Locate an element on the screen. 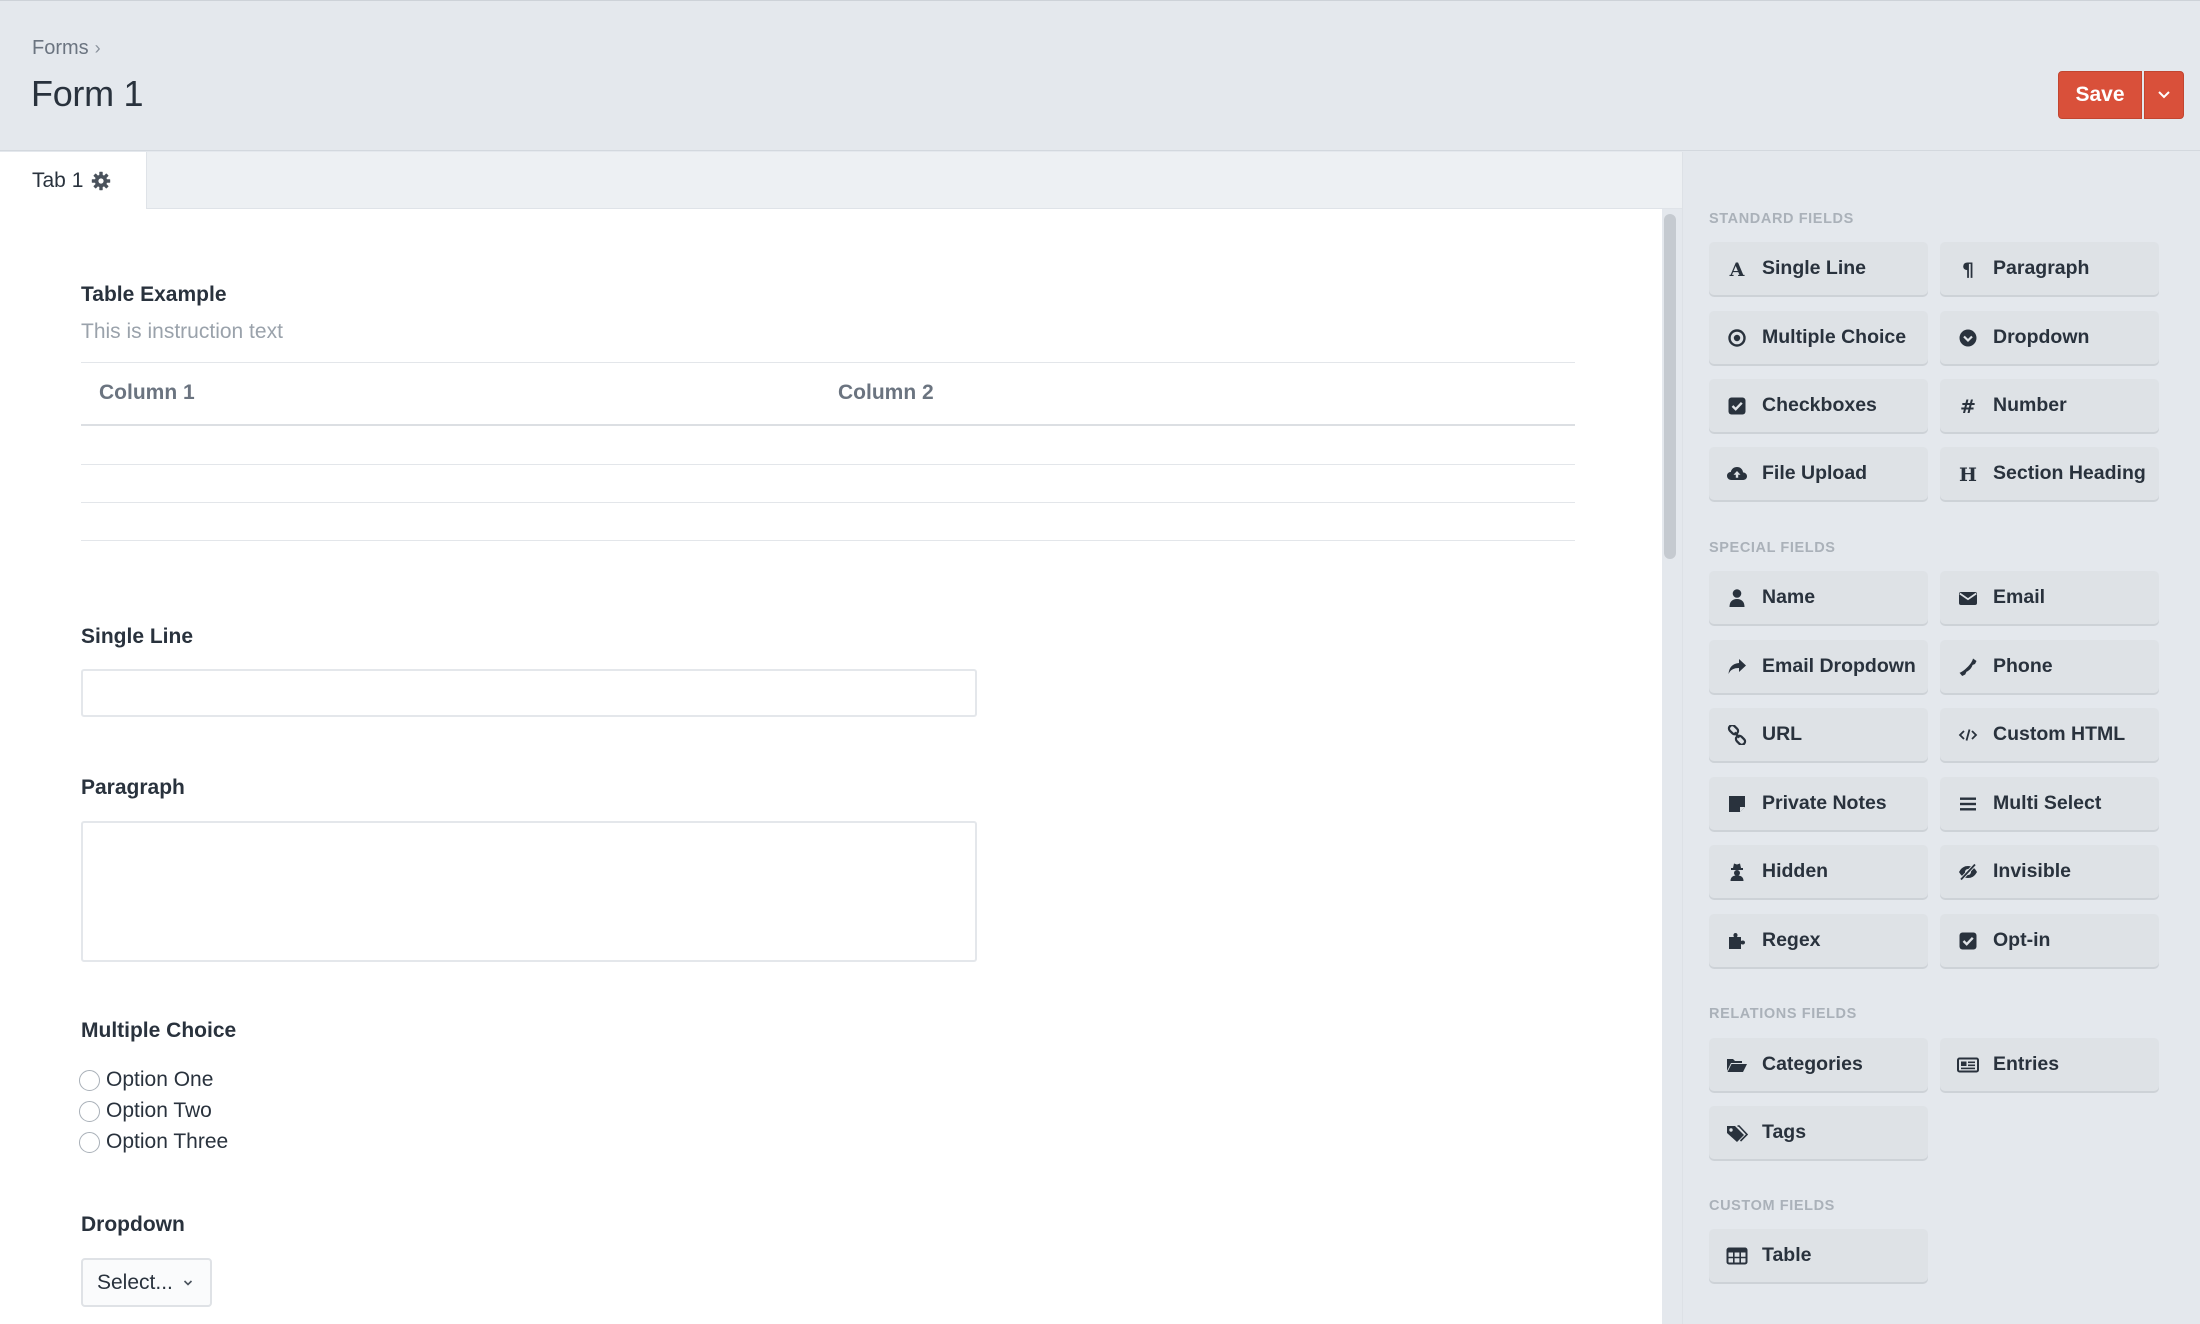 The width and height of the screenshot is (2200, 1324). single-line-input is located at coordinates (529, 693).